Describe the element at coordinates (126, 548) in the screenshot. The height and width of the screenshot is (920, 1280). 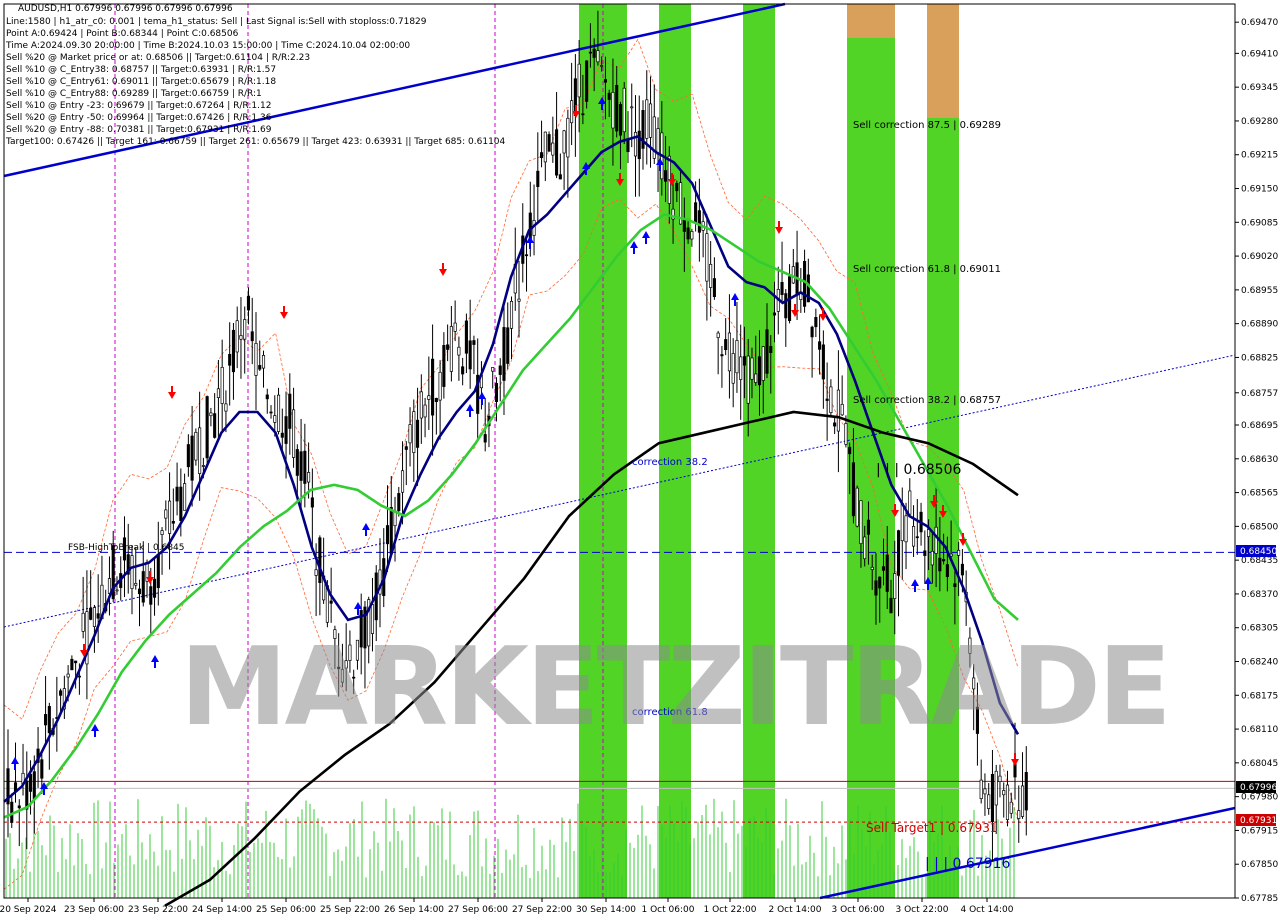
I see `fsb-label: FSB-HighToBreak | 0.6845` at that location.